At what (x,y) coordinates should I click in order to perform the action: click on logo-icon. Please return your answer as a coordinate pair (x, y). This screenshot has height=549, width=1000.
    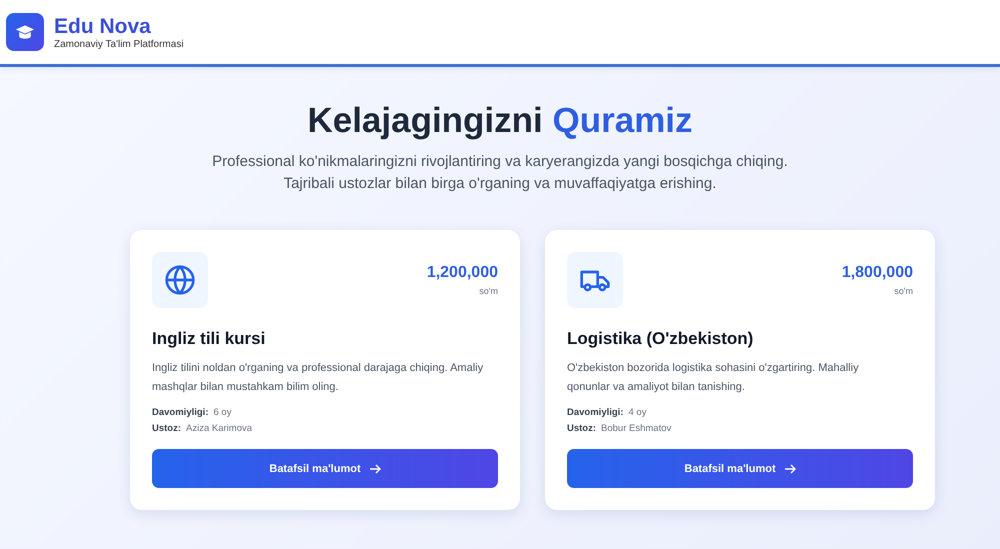
    Looking at the image, I should click on (25, 32).